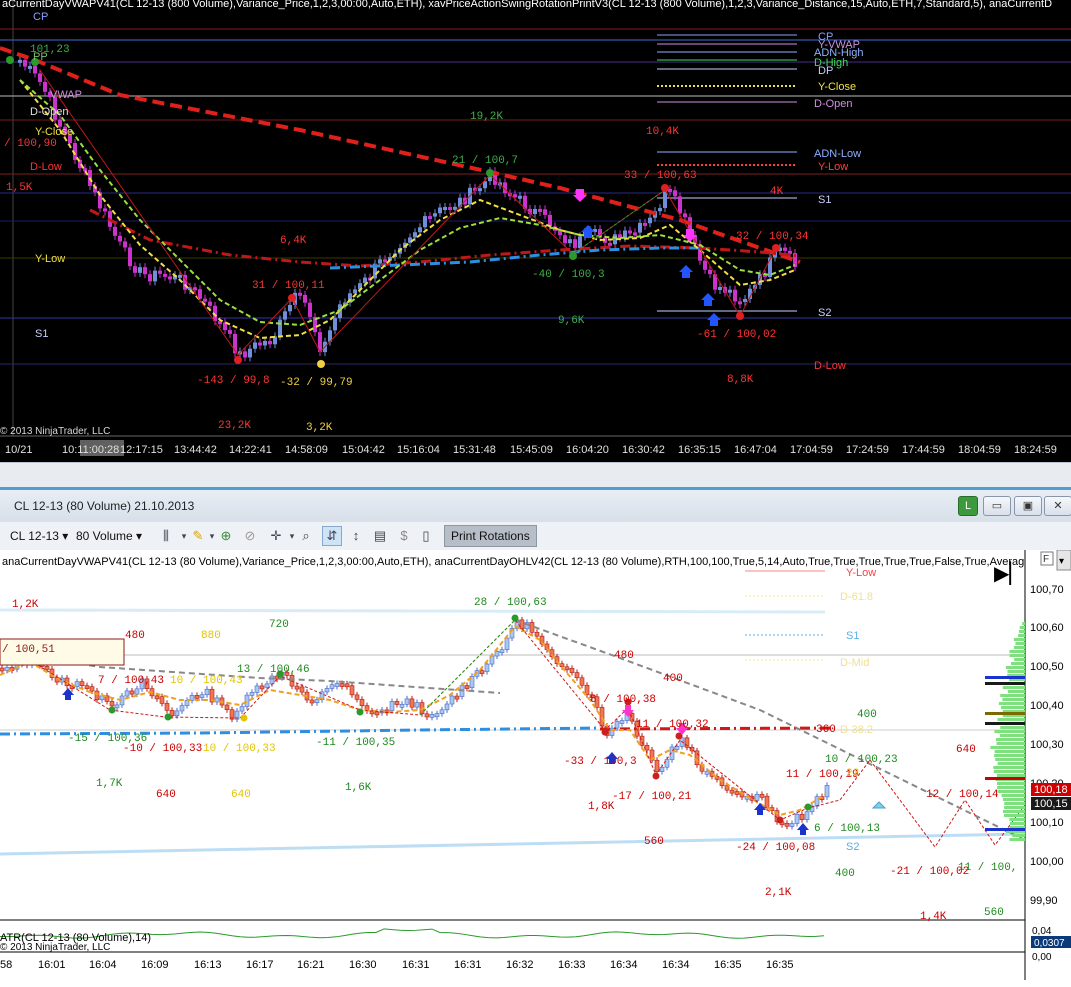 This screenshot has height=987, width=1071. I want to click on time-tick-label: 16:35, so click(780, 965).